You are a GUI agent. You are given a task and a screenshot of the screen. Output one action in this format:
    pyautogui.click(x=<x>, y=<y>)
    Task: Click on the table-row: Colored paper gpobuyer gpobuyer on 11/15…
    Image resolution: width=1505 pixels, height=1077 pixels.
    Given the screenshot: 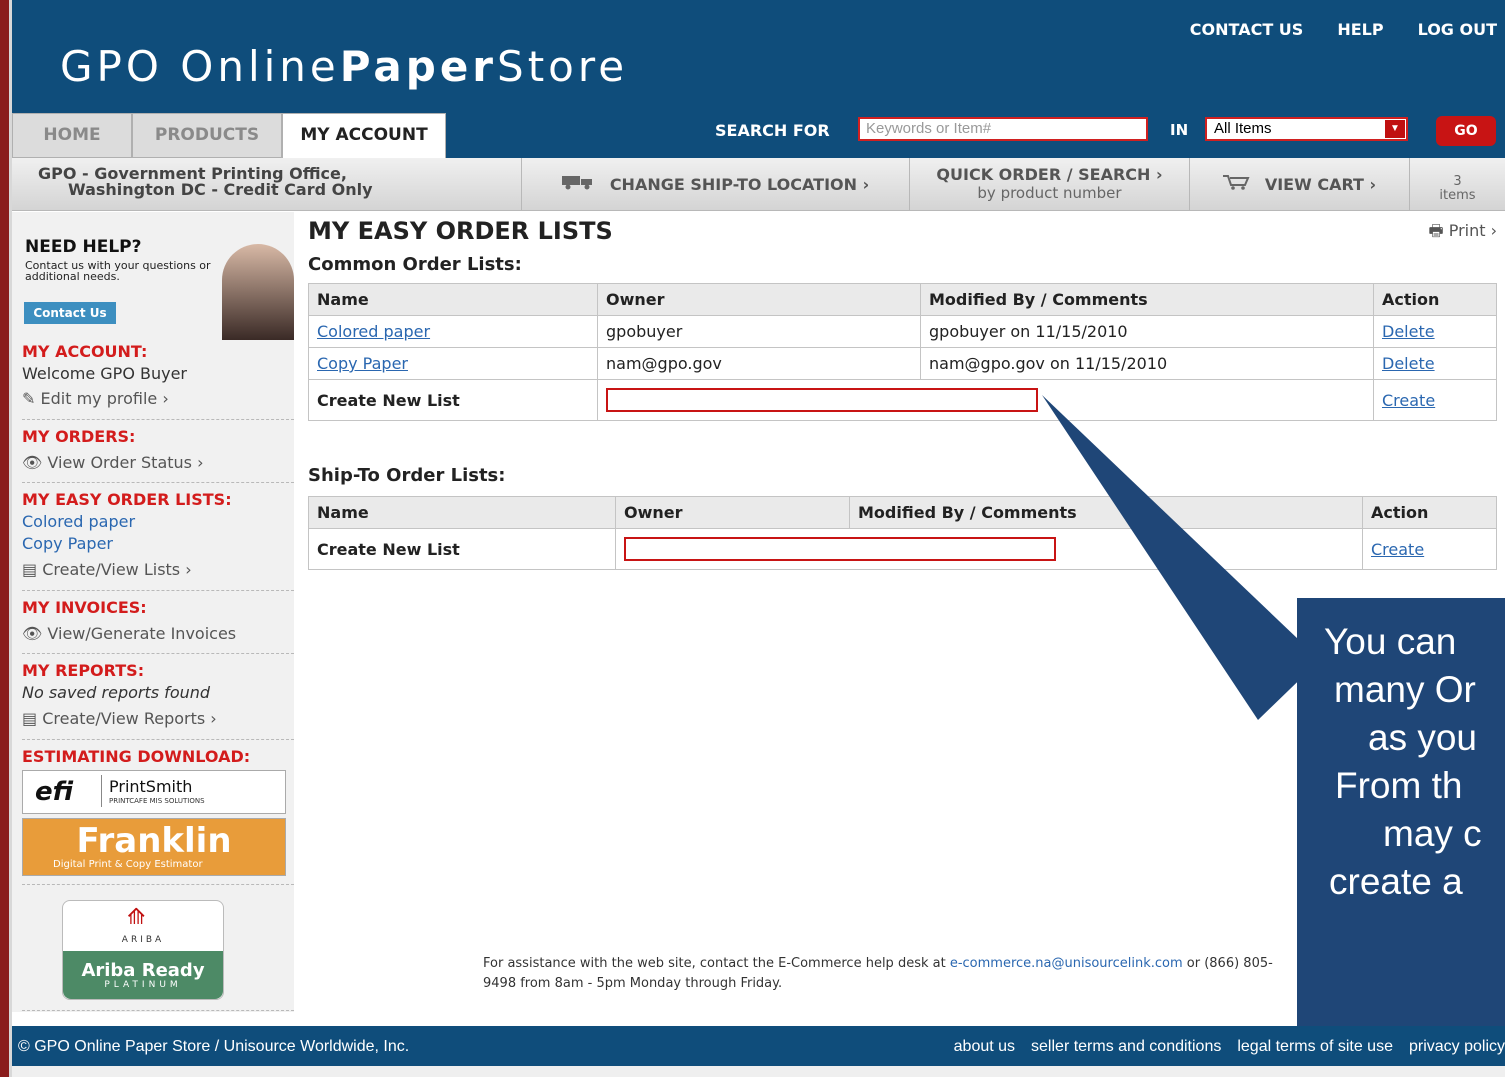 What is the action you would take?
    pyautogui.click(x=902, y=331)
    